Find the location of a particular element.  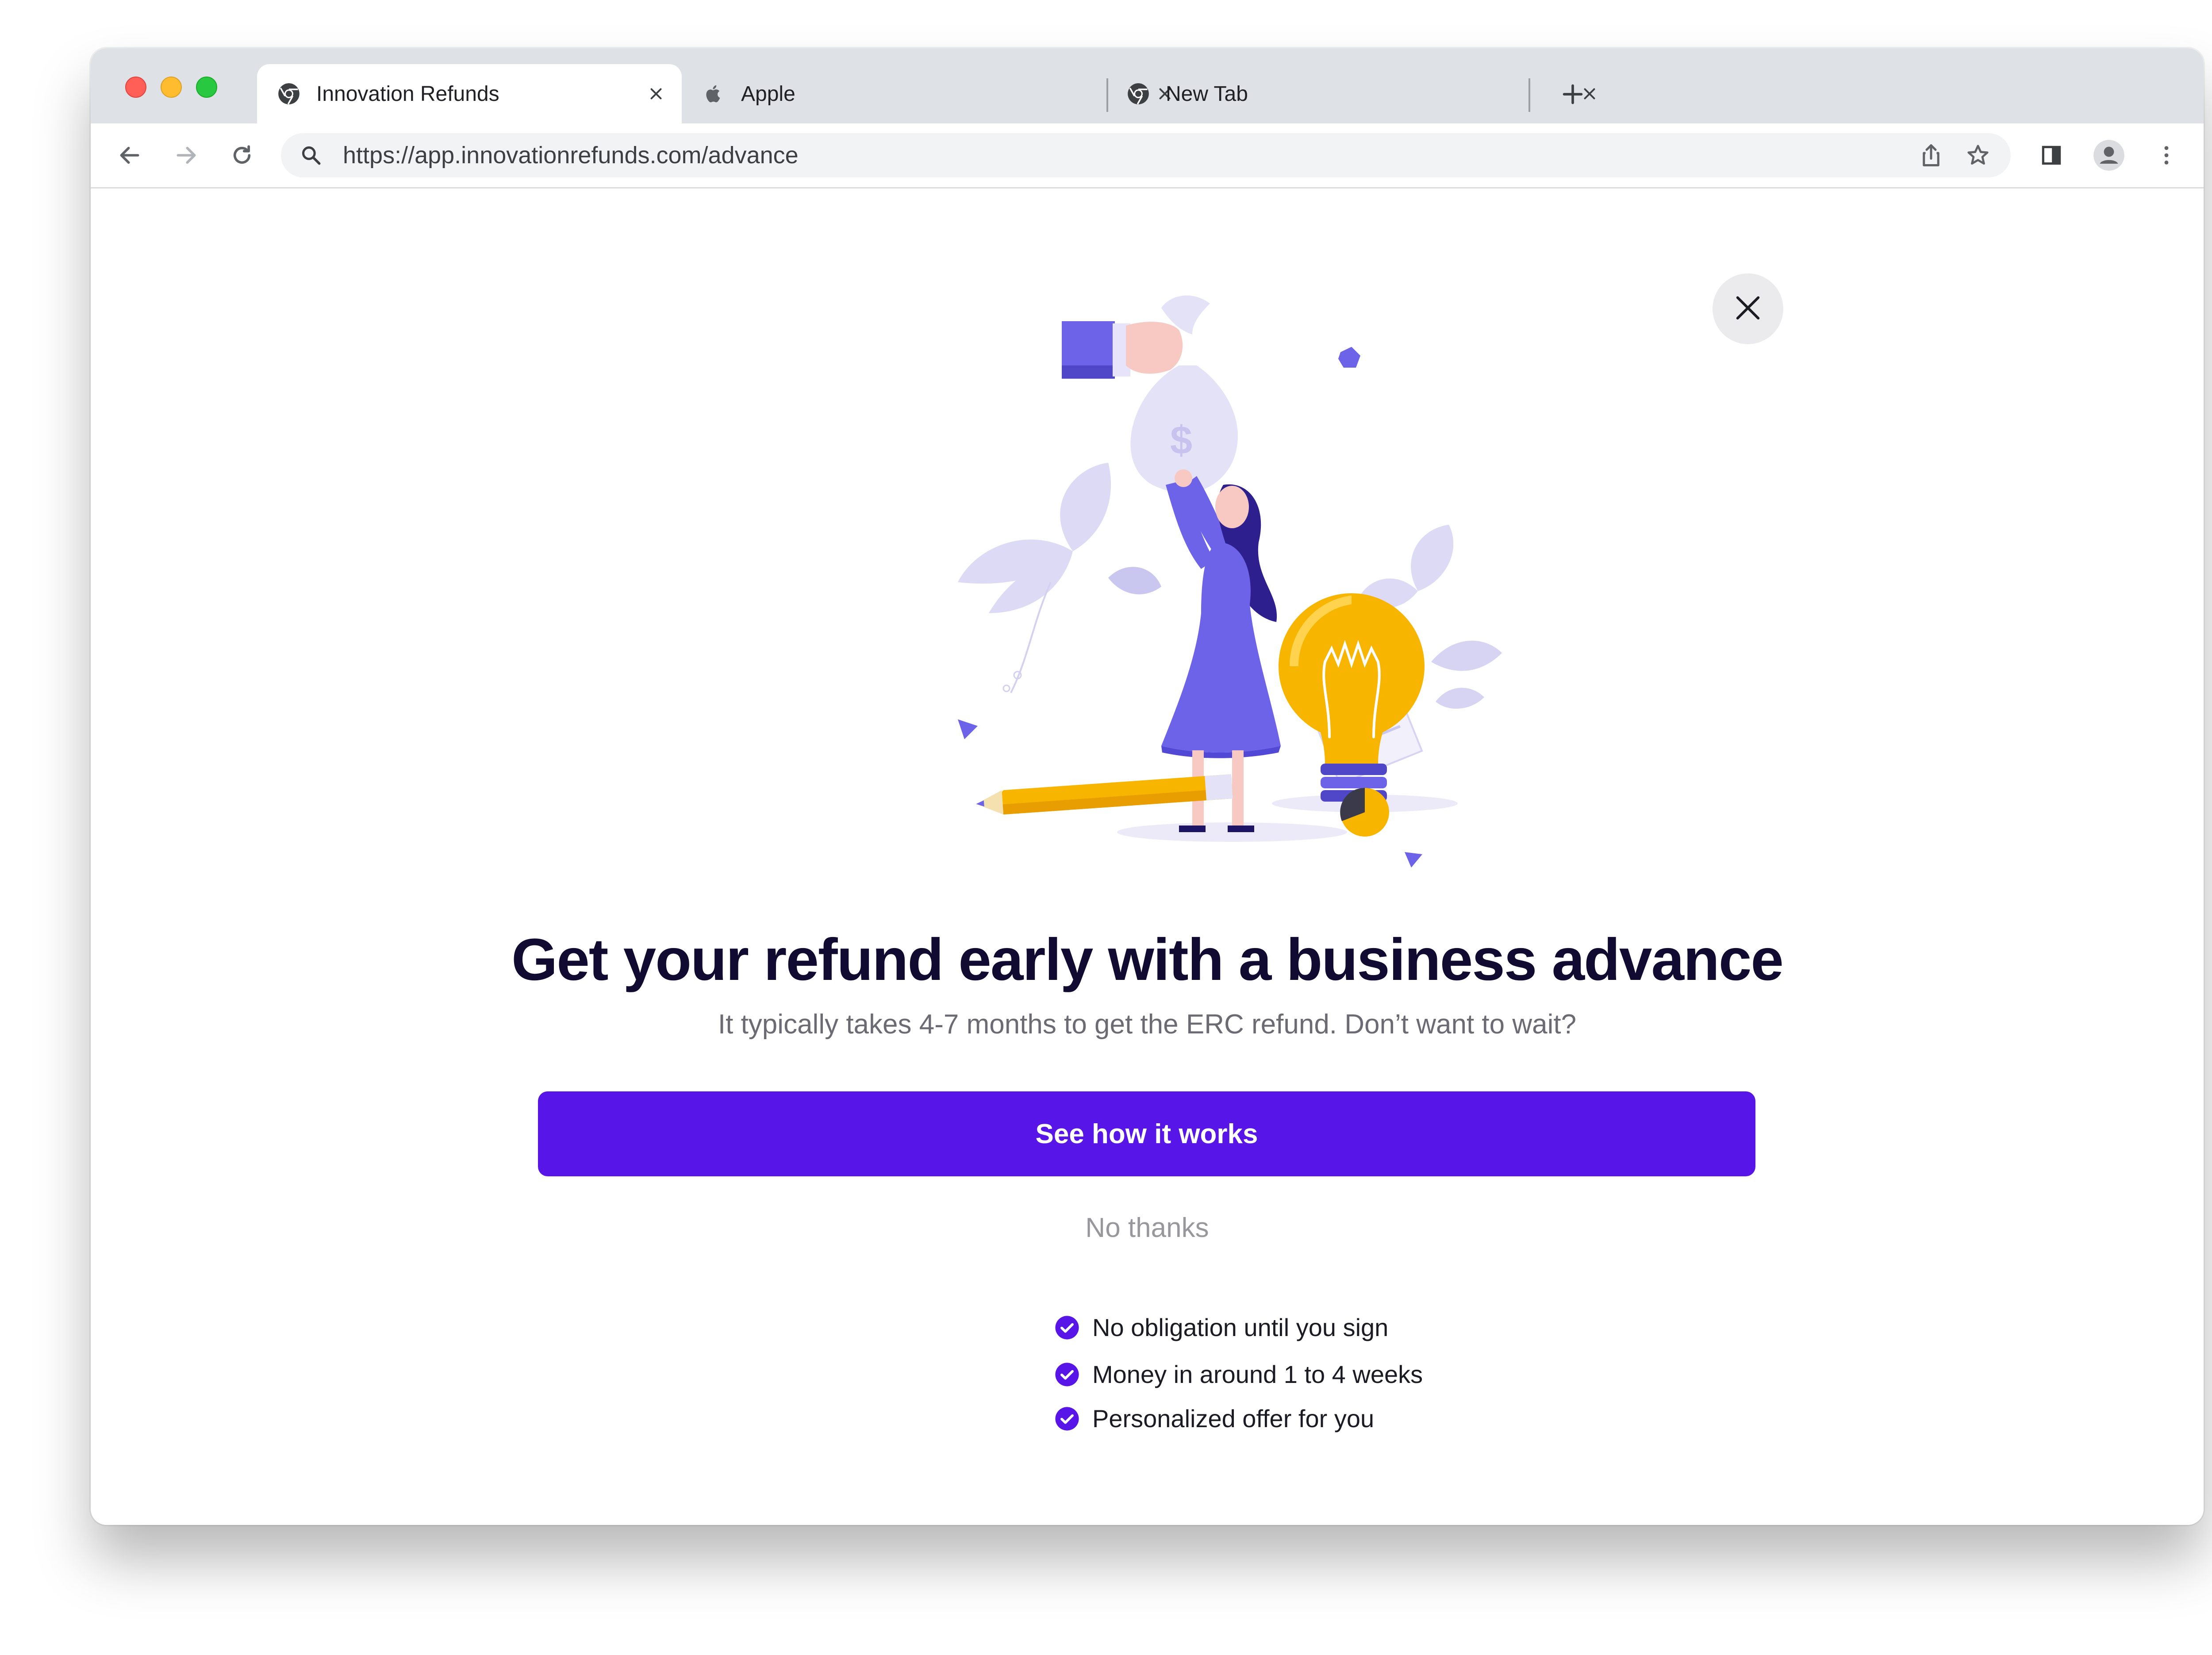

profile-avatar-icon is located at coordinates (2109, 155).